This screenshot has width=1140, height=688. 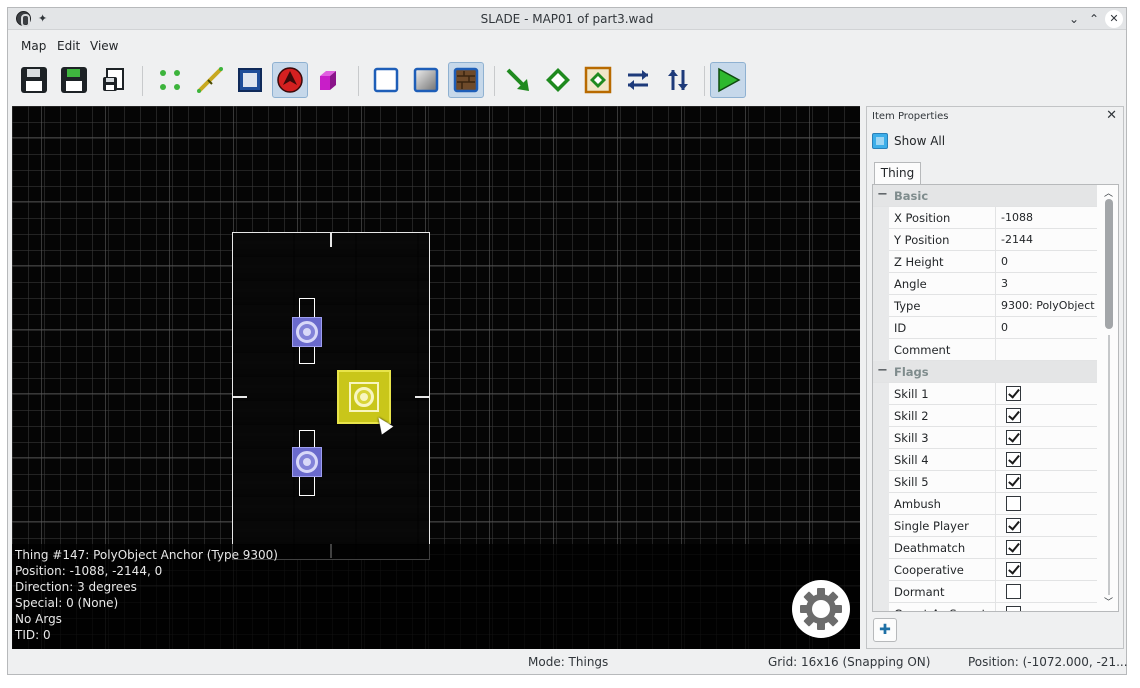 I want to click on close-button: ✕, so click(x=1114, y=19).